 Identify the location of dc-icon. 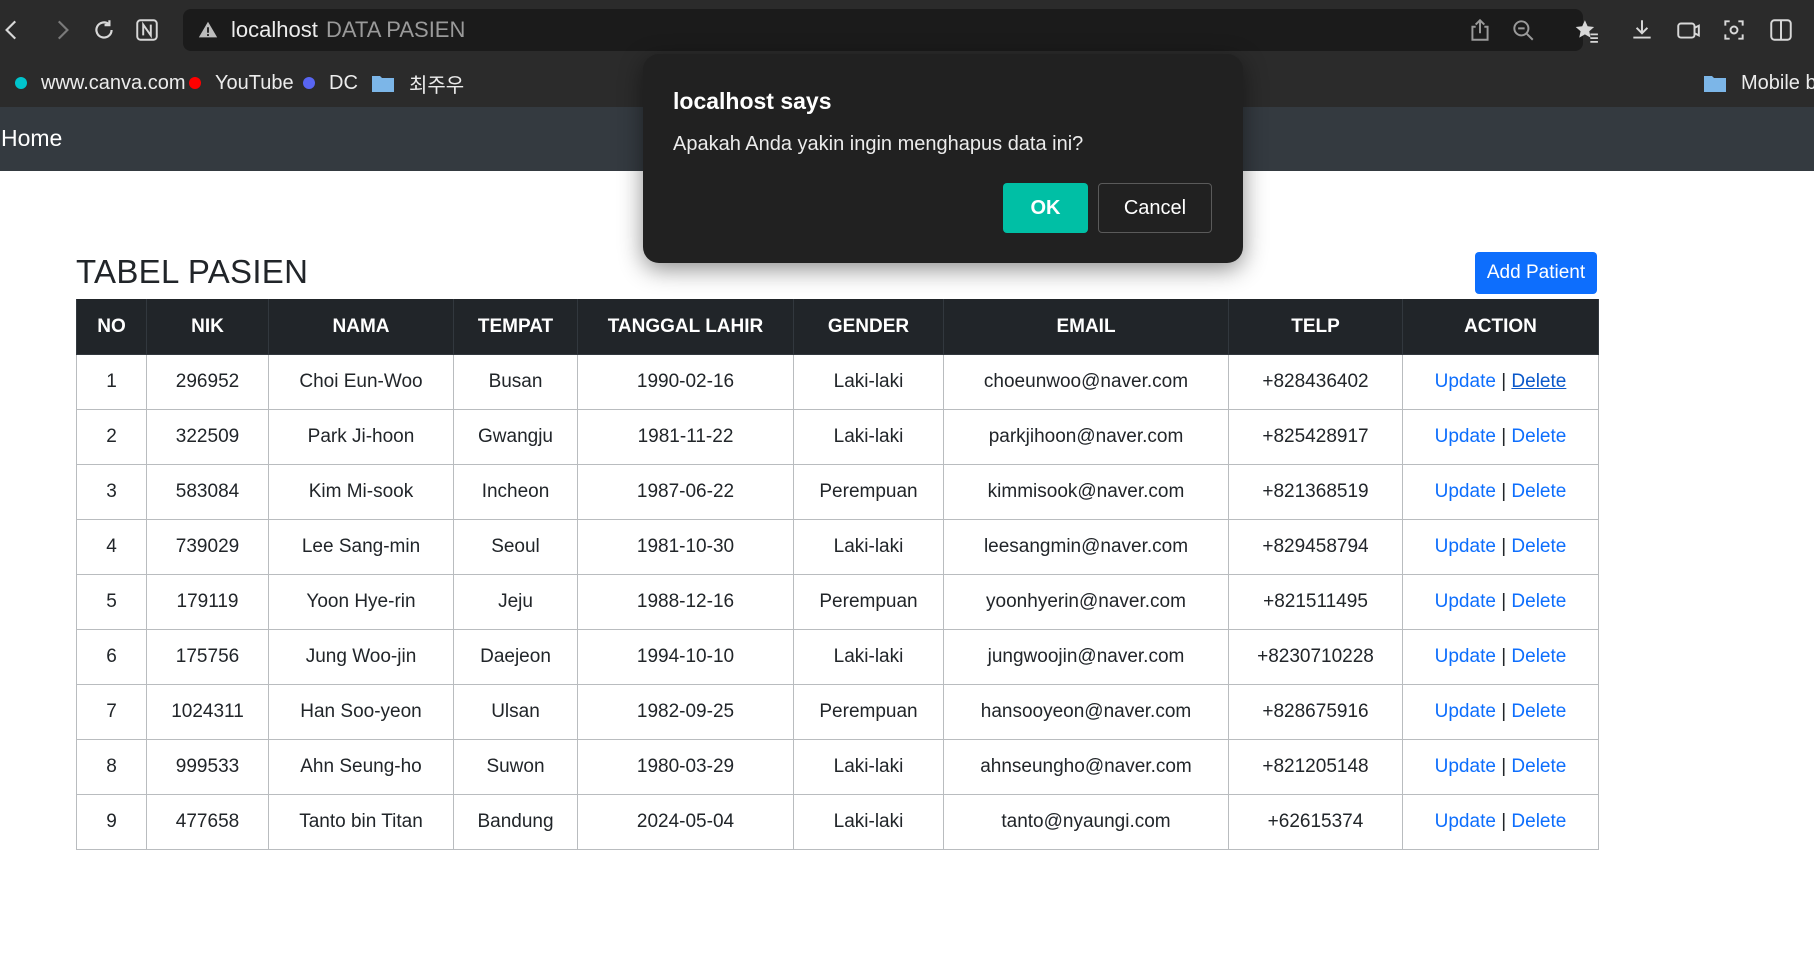
(309, 83).